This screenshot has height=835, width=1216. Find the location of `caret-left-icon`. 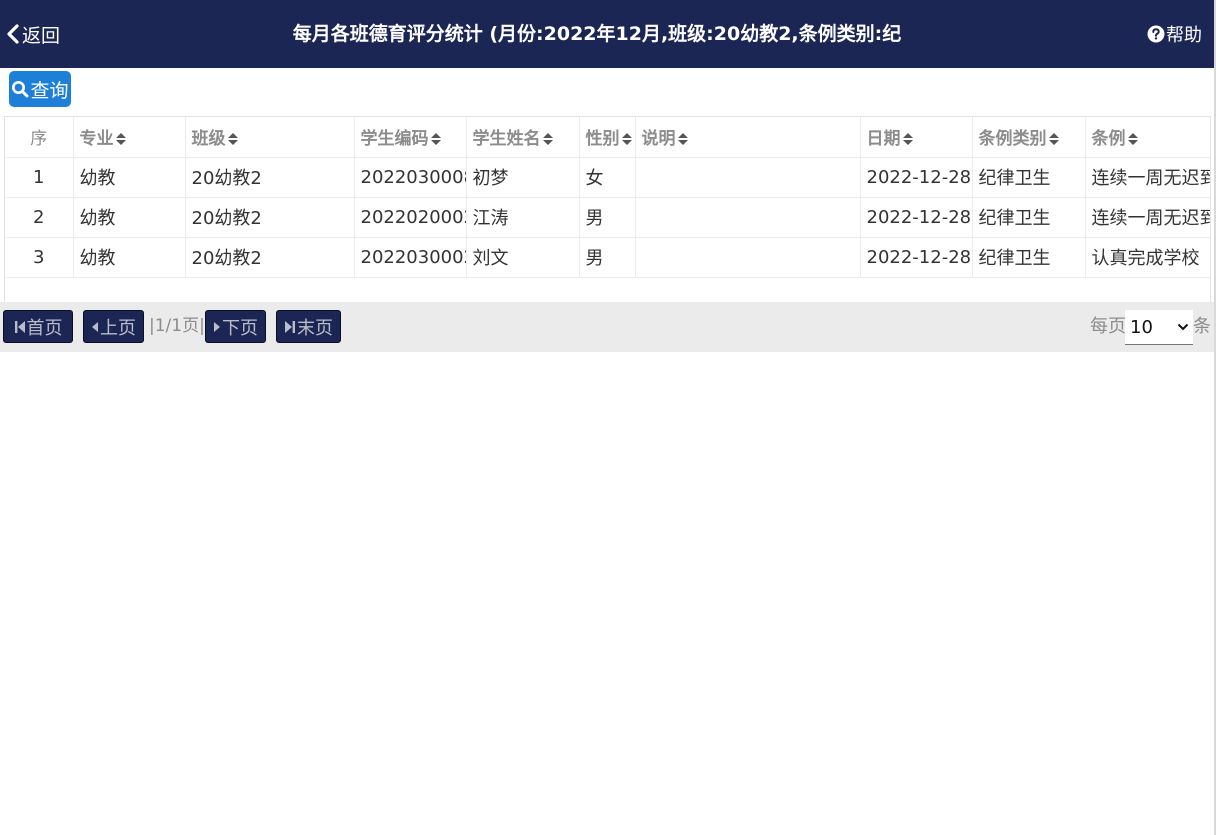

caret-left-icon is located at coordinates (95, 326).